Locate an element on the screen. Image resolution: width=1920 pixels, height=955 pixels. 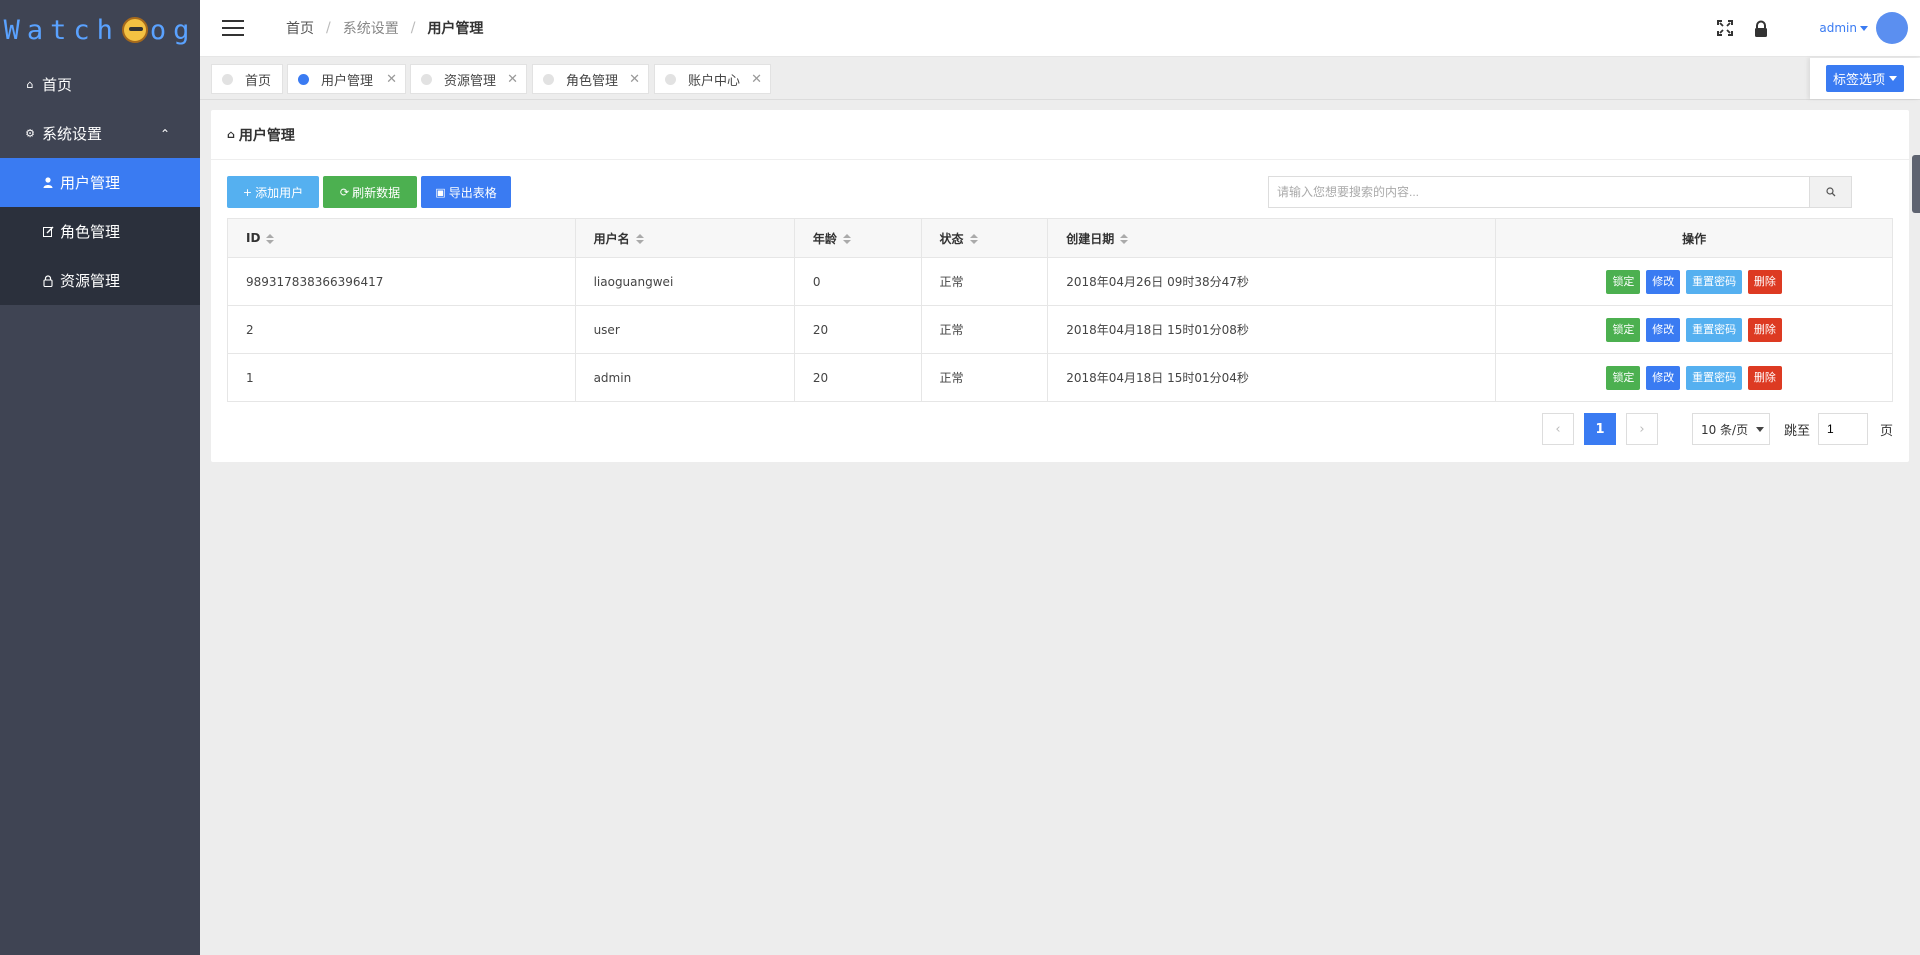
column-label: 状态 is located at coordinates (951, 238).